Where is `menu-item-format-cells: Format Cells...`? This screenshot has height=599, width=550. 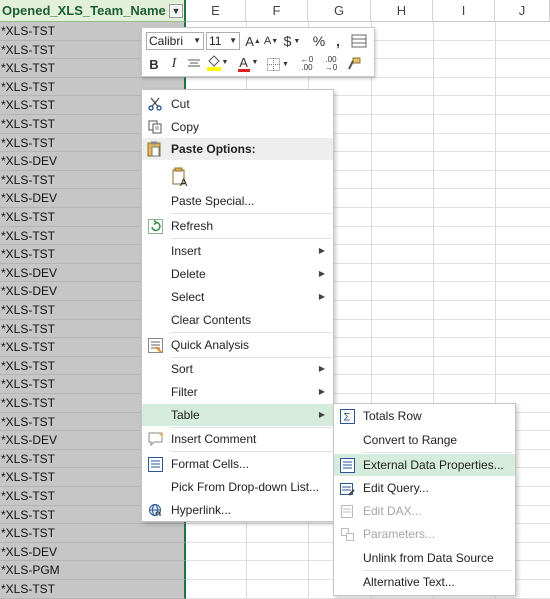 menu-item-format-cells: Format Cells... is located at coordinates (237, 464).